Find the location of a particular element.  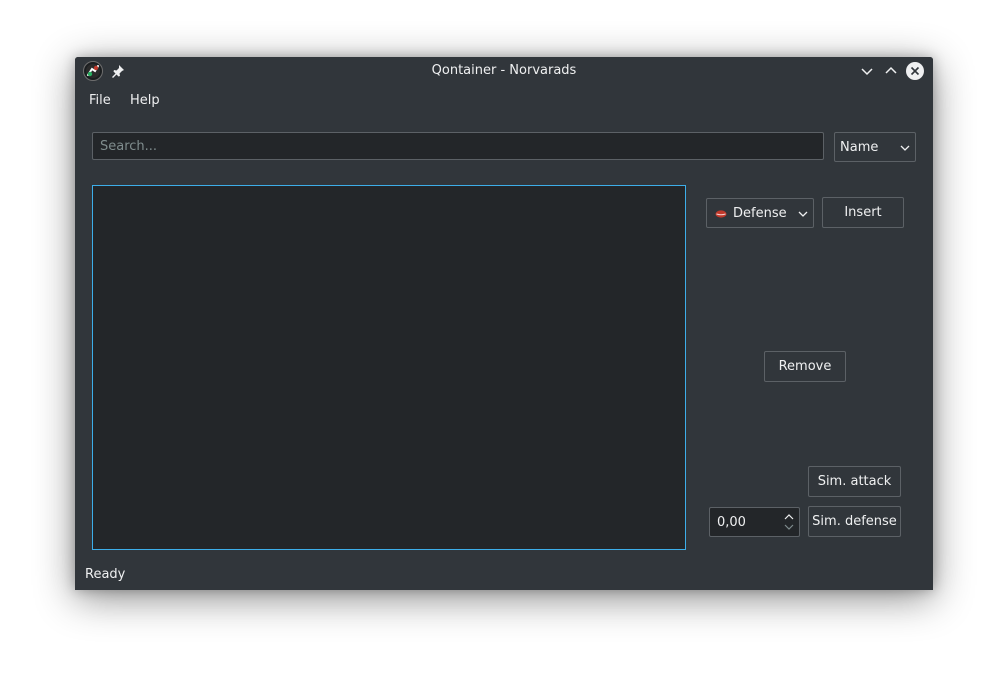

type-select-value: Defense is located at coordinates (760, 213).